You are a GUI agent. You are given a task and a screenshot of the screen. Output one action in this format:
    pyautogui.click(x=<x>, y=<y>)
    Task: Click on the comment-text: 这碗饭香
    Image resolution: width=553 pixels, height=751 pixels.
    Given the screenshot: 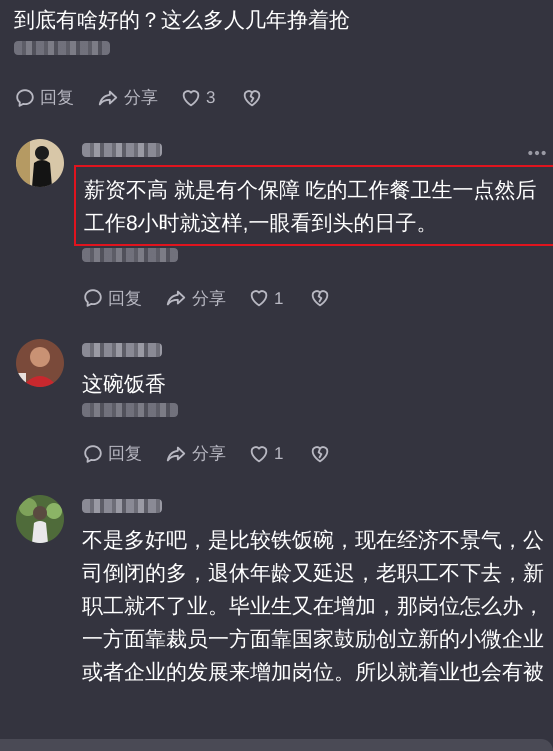 What is the action you would take?
    pyautogui.click(x=124, y=385)
    